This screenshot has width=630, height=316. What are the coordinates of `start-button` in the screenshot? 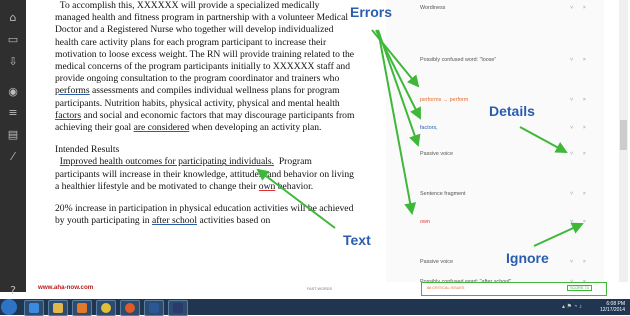 It's located at (9, 307).